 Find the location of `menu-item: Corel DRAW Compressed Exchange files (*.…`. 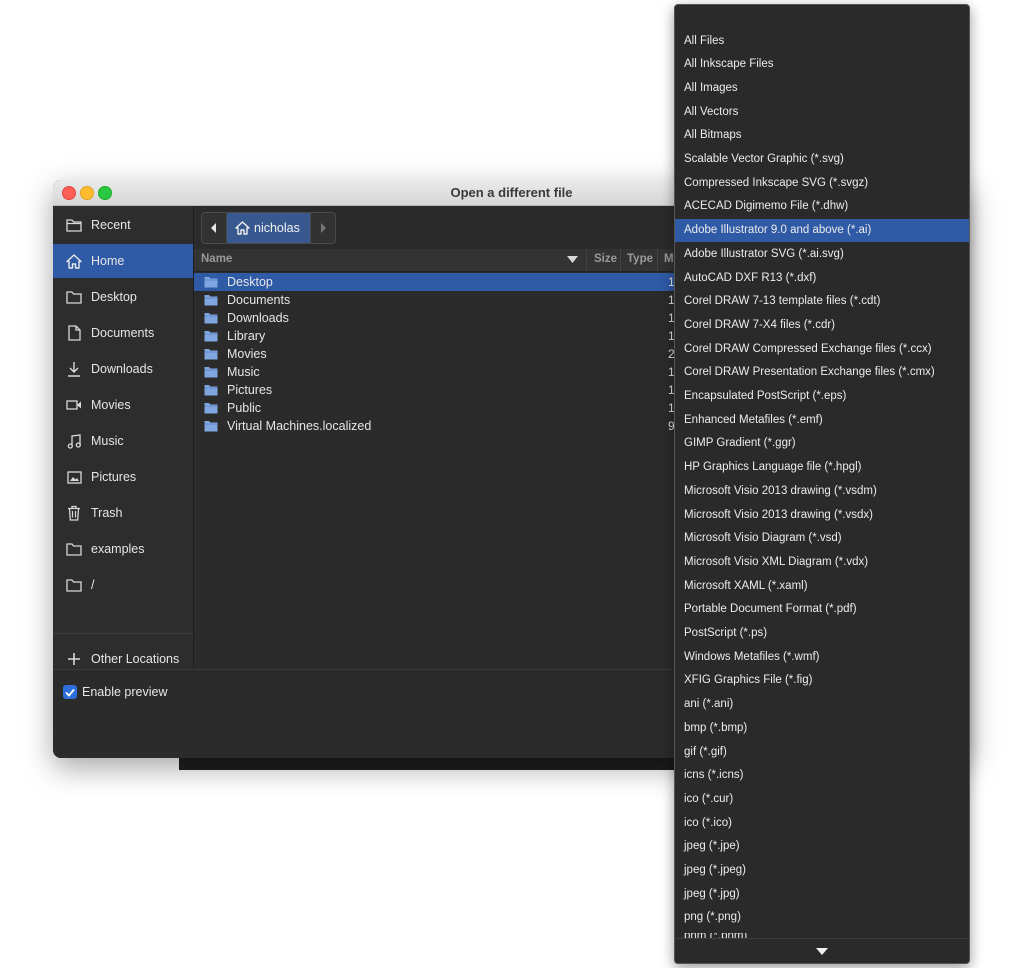

menu-item: Corel DRAW Compressed Exchange files (*.… is located at coordinates (822, 348).